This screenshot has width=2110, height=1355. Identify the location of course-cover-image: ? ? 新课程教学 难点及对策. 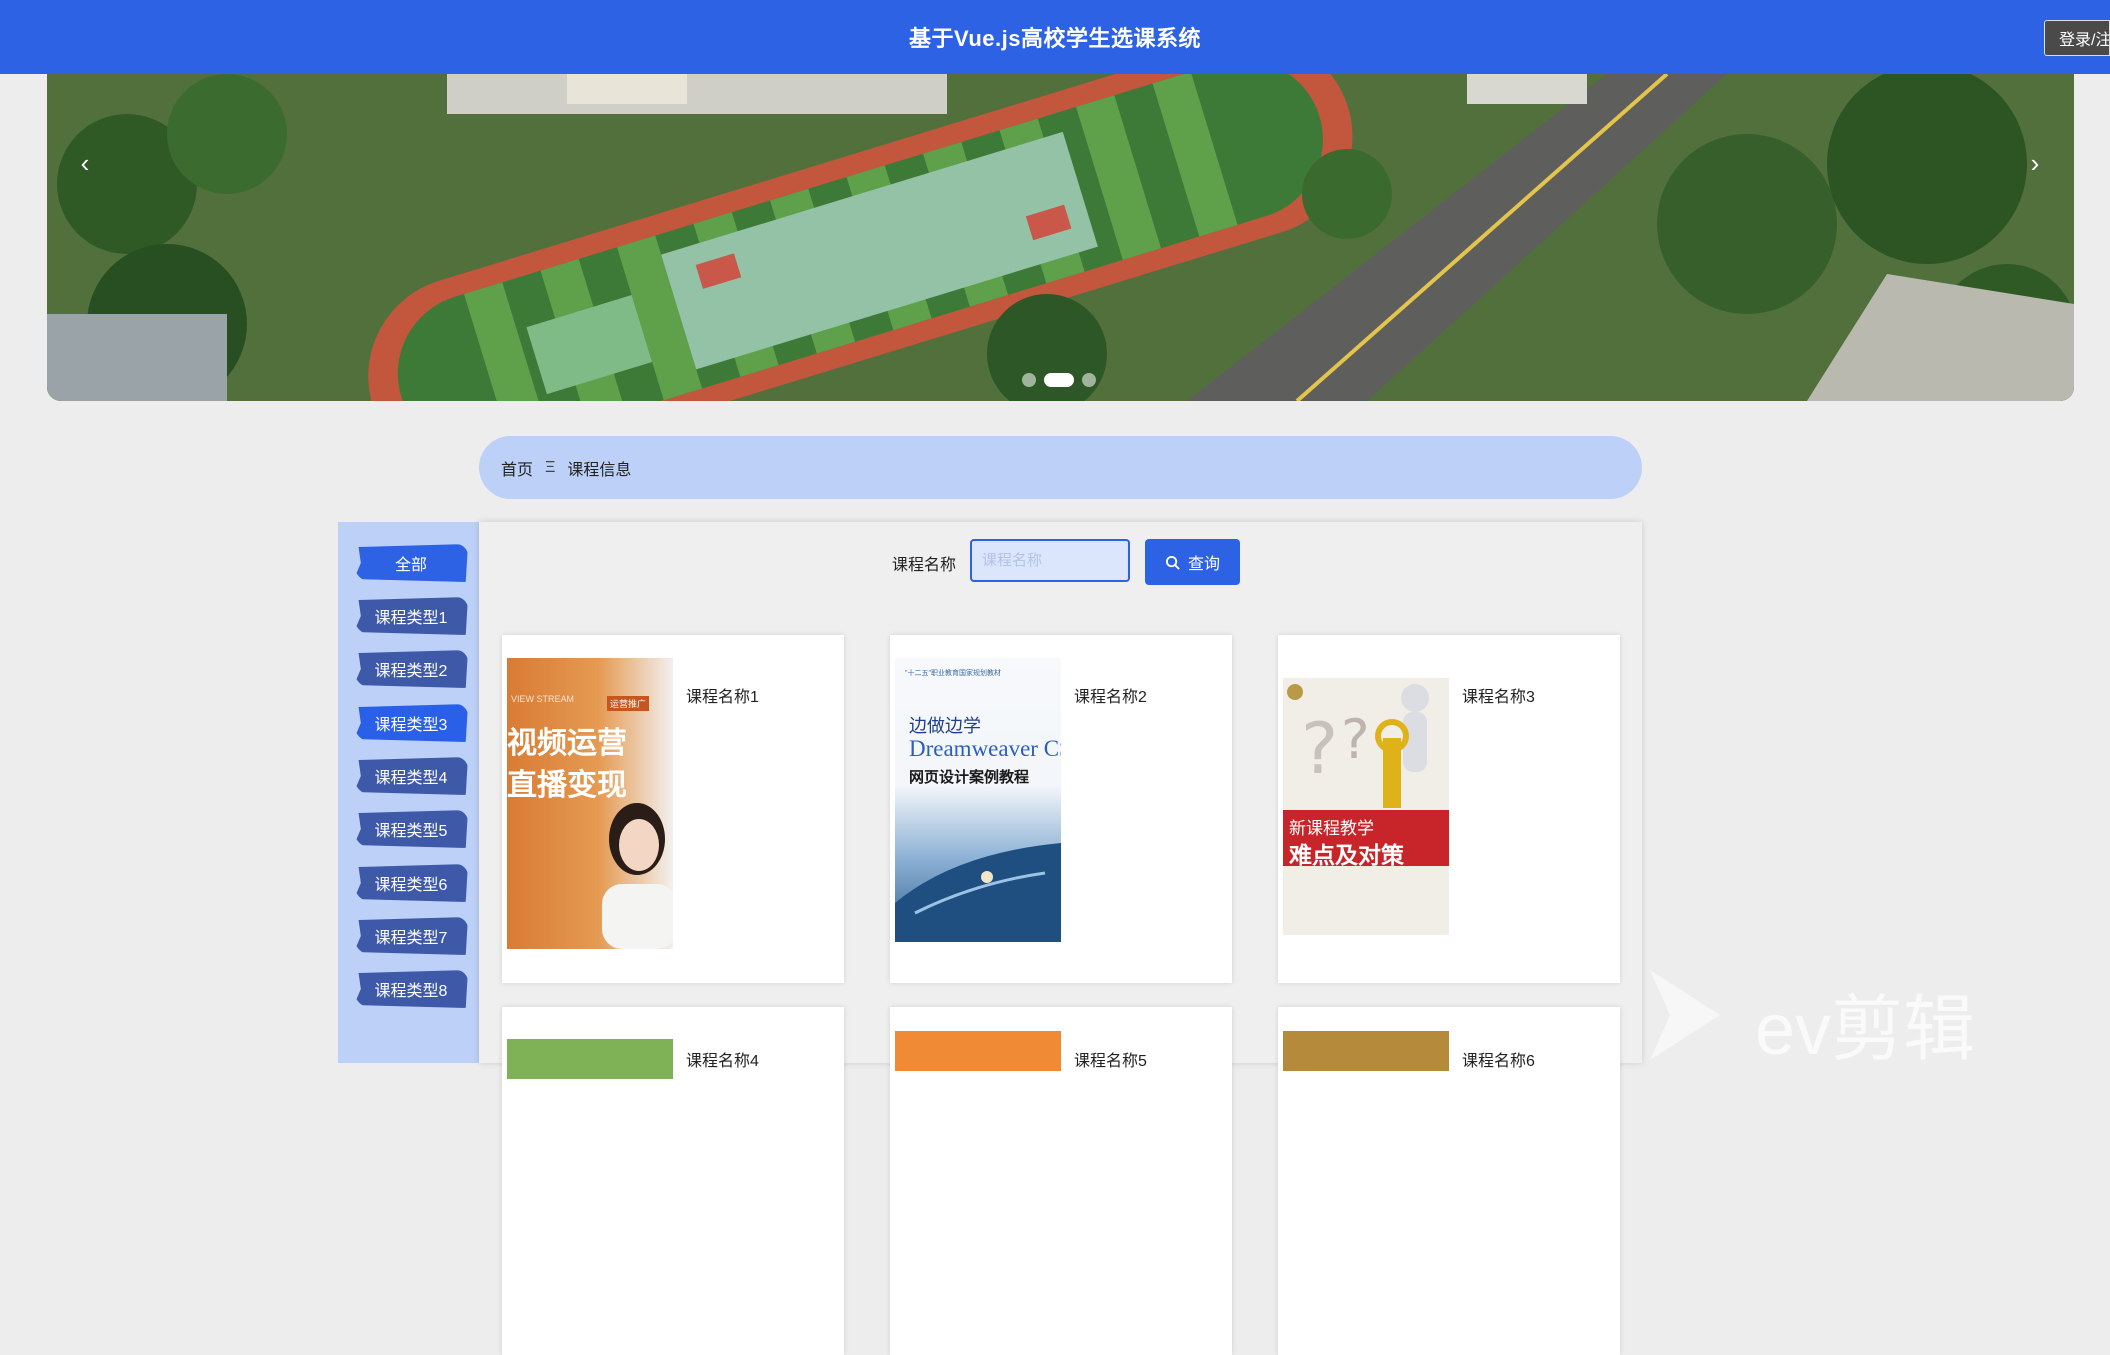
(1366, 806).